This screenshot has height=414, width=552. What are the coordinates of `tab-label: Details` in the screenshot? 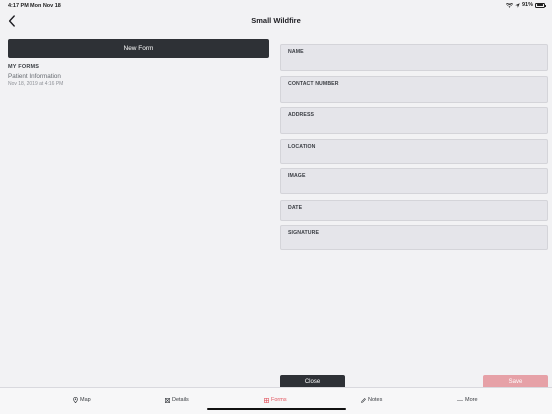 It's located at (180, 400).